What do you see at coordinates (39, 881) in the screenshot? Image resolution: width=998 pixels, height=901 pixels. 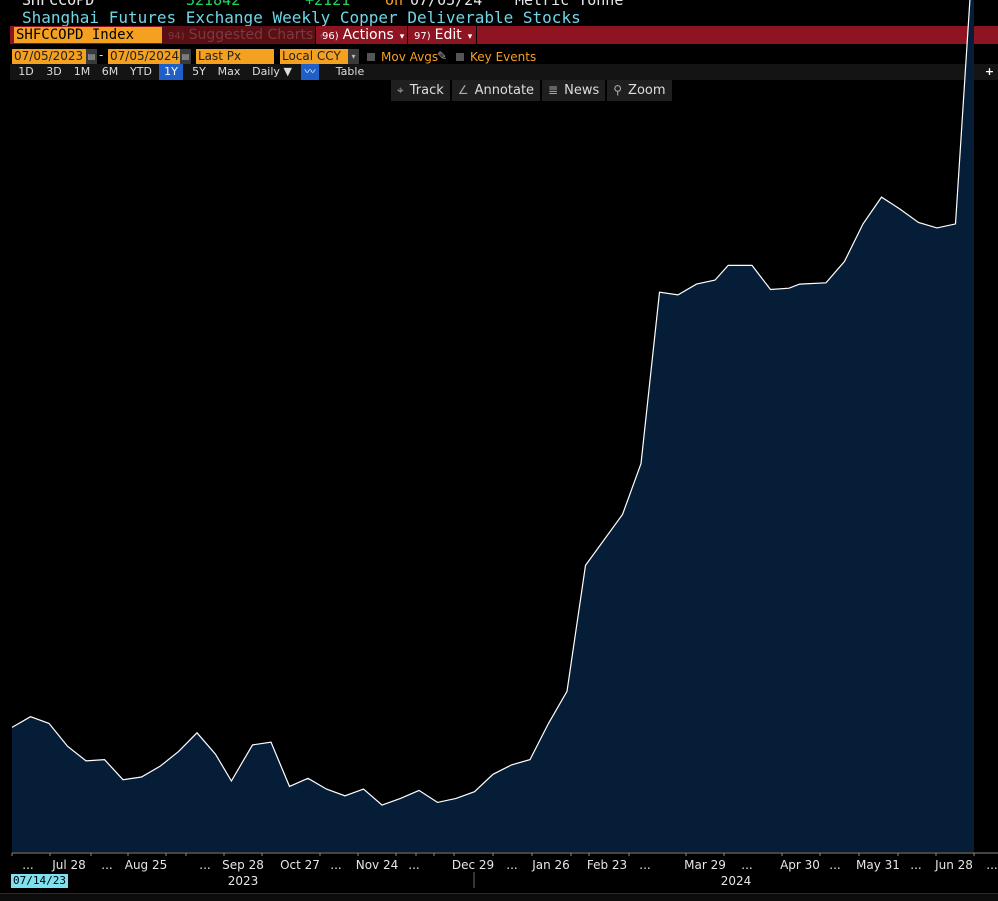 I see `cursor-date-label: 07/14/23` at bounding box center [39, 881].